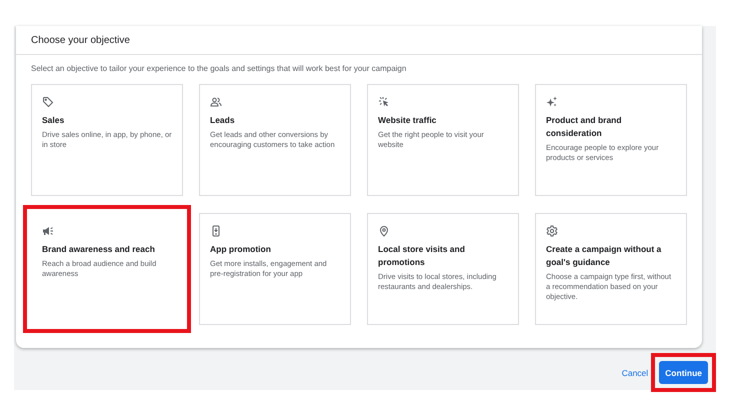 Image resolution: width=736 pixels, height=406 pixels. Describe the element at coordinates (604, 256) in the screenshot. I see `objective-title: Create a campaign without a goal's guidance` at that location.